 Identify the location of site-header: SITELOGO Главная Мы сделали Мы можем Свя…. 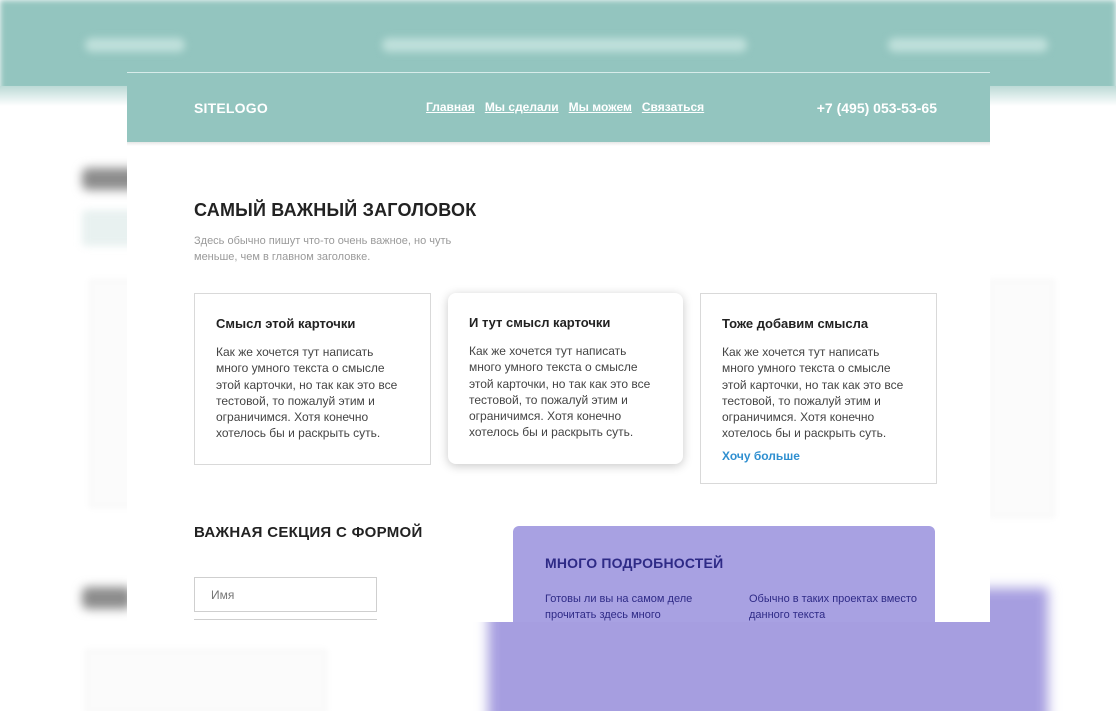
(558, 107).